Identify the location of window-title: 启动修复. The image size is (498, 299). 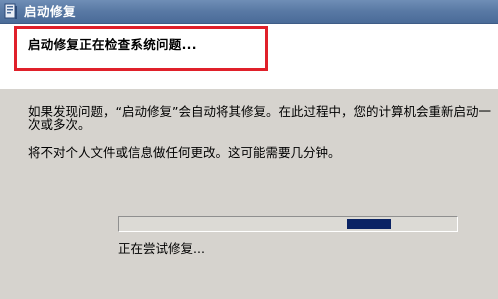
(50, 11).